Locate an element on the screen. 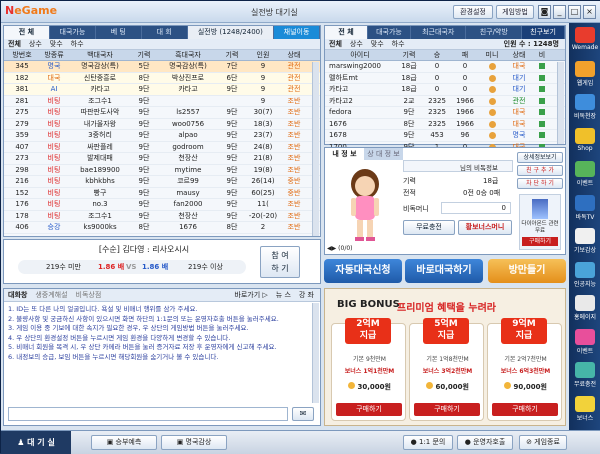  table-row: 406 승강 ks9000ks 8단 1676 8단 2 조반 is located at coordinates (162, 228).